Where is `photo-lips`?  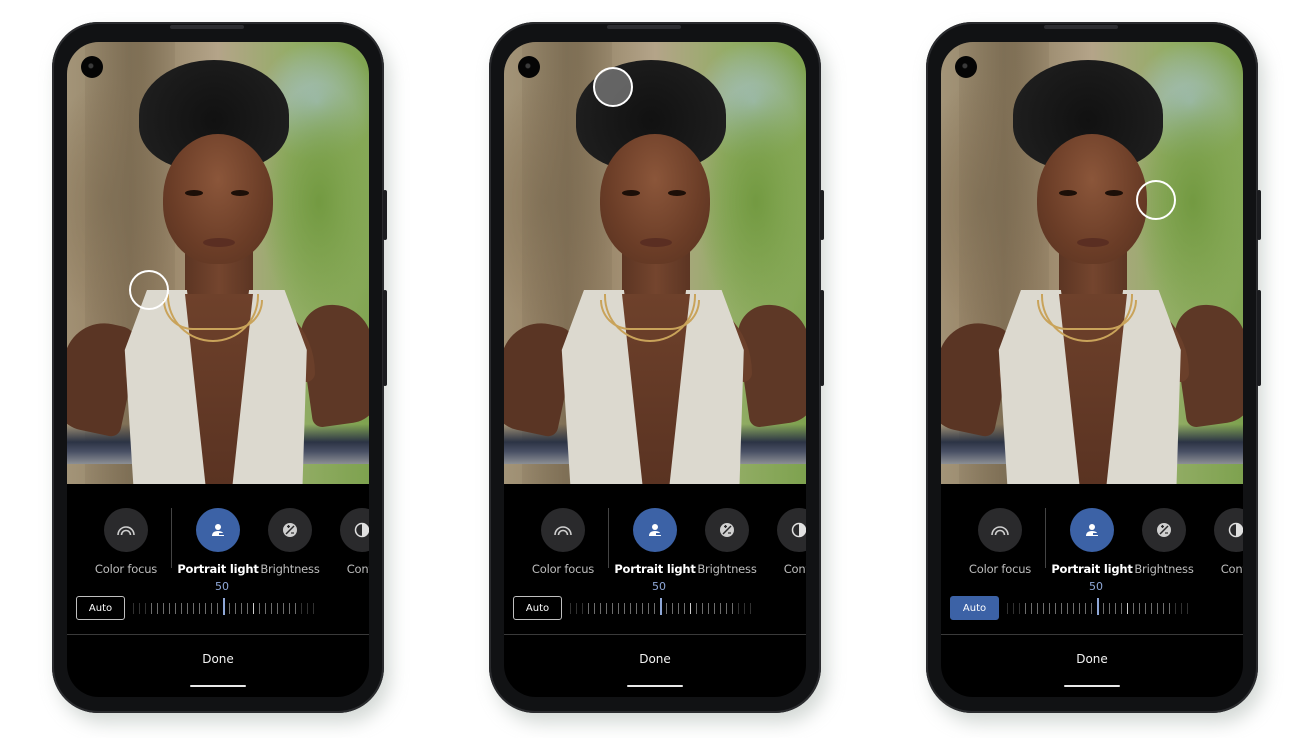
photo-lips is located at coordinates (656, 242).